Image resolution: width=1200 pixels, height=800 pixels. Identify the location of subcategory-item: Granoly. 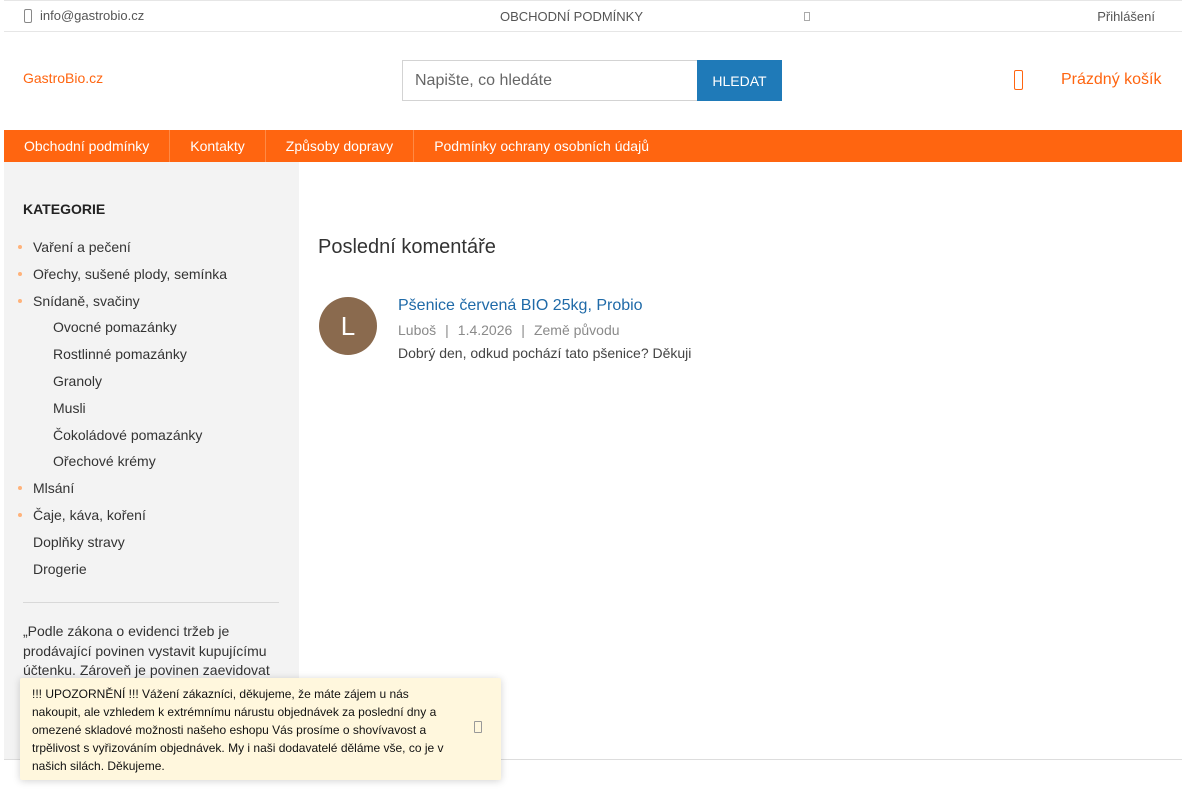
(151, 381).